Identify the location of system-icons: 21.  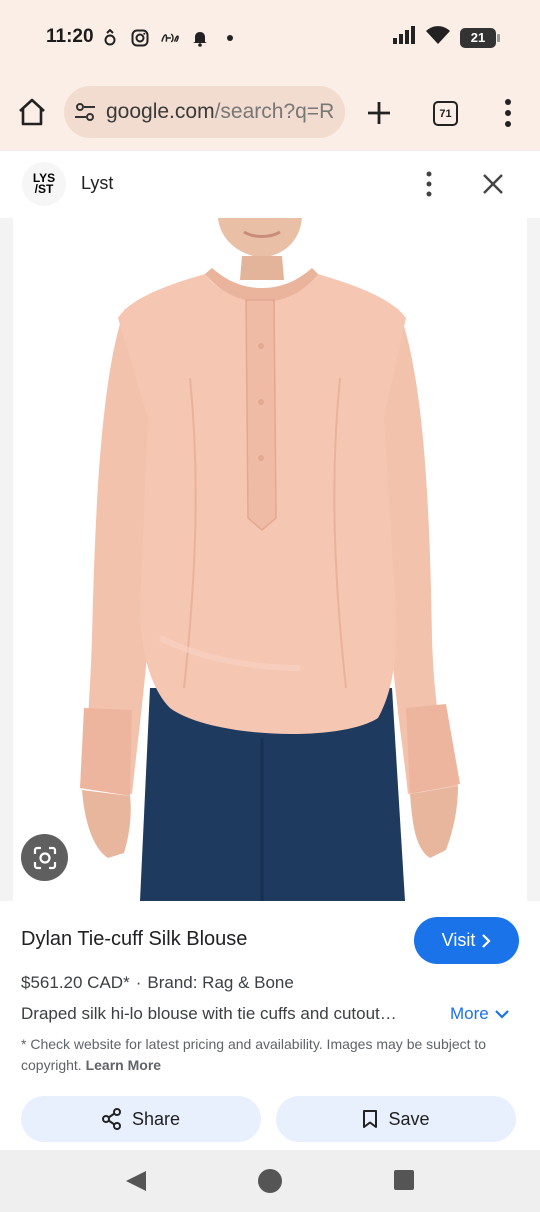
(446, 37).